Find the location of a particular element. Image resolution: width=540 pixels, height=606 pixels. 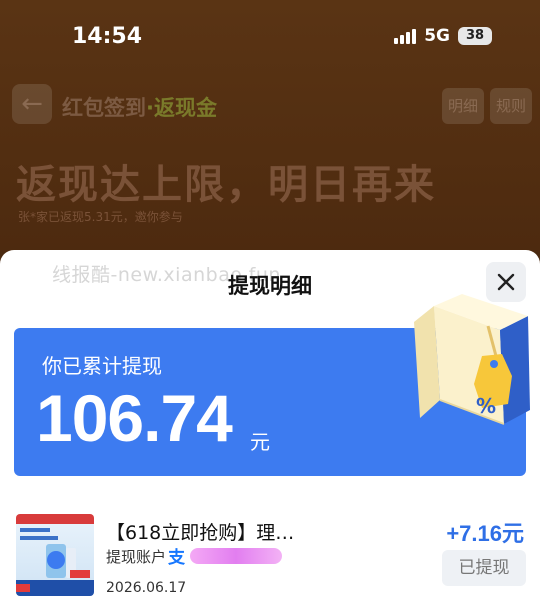

detail-chip: 明细 is located at coordinates (463, 106).